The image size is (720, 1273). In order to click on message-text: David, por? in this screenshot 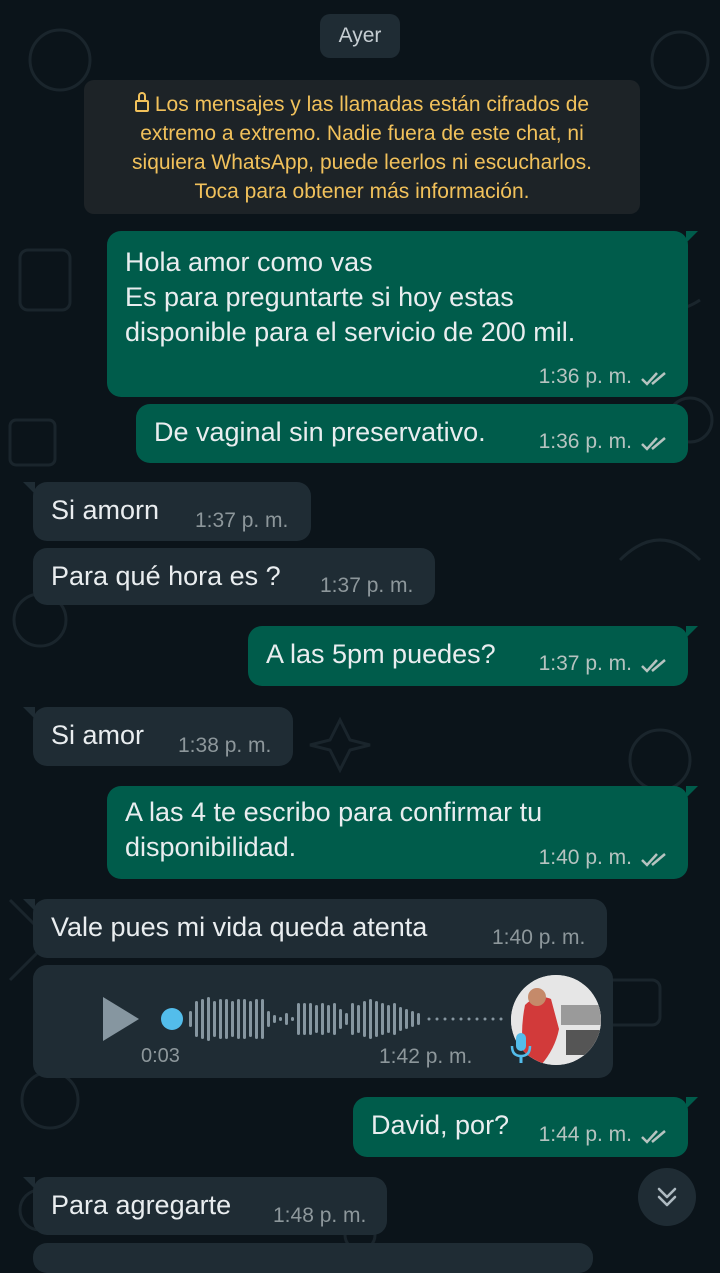, I will do `click(440, 1125)`.